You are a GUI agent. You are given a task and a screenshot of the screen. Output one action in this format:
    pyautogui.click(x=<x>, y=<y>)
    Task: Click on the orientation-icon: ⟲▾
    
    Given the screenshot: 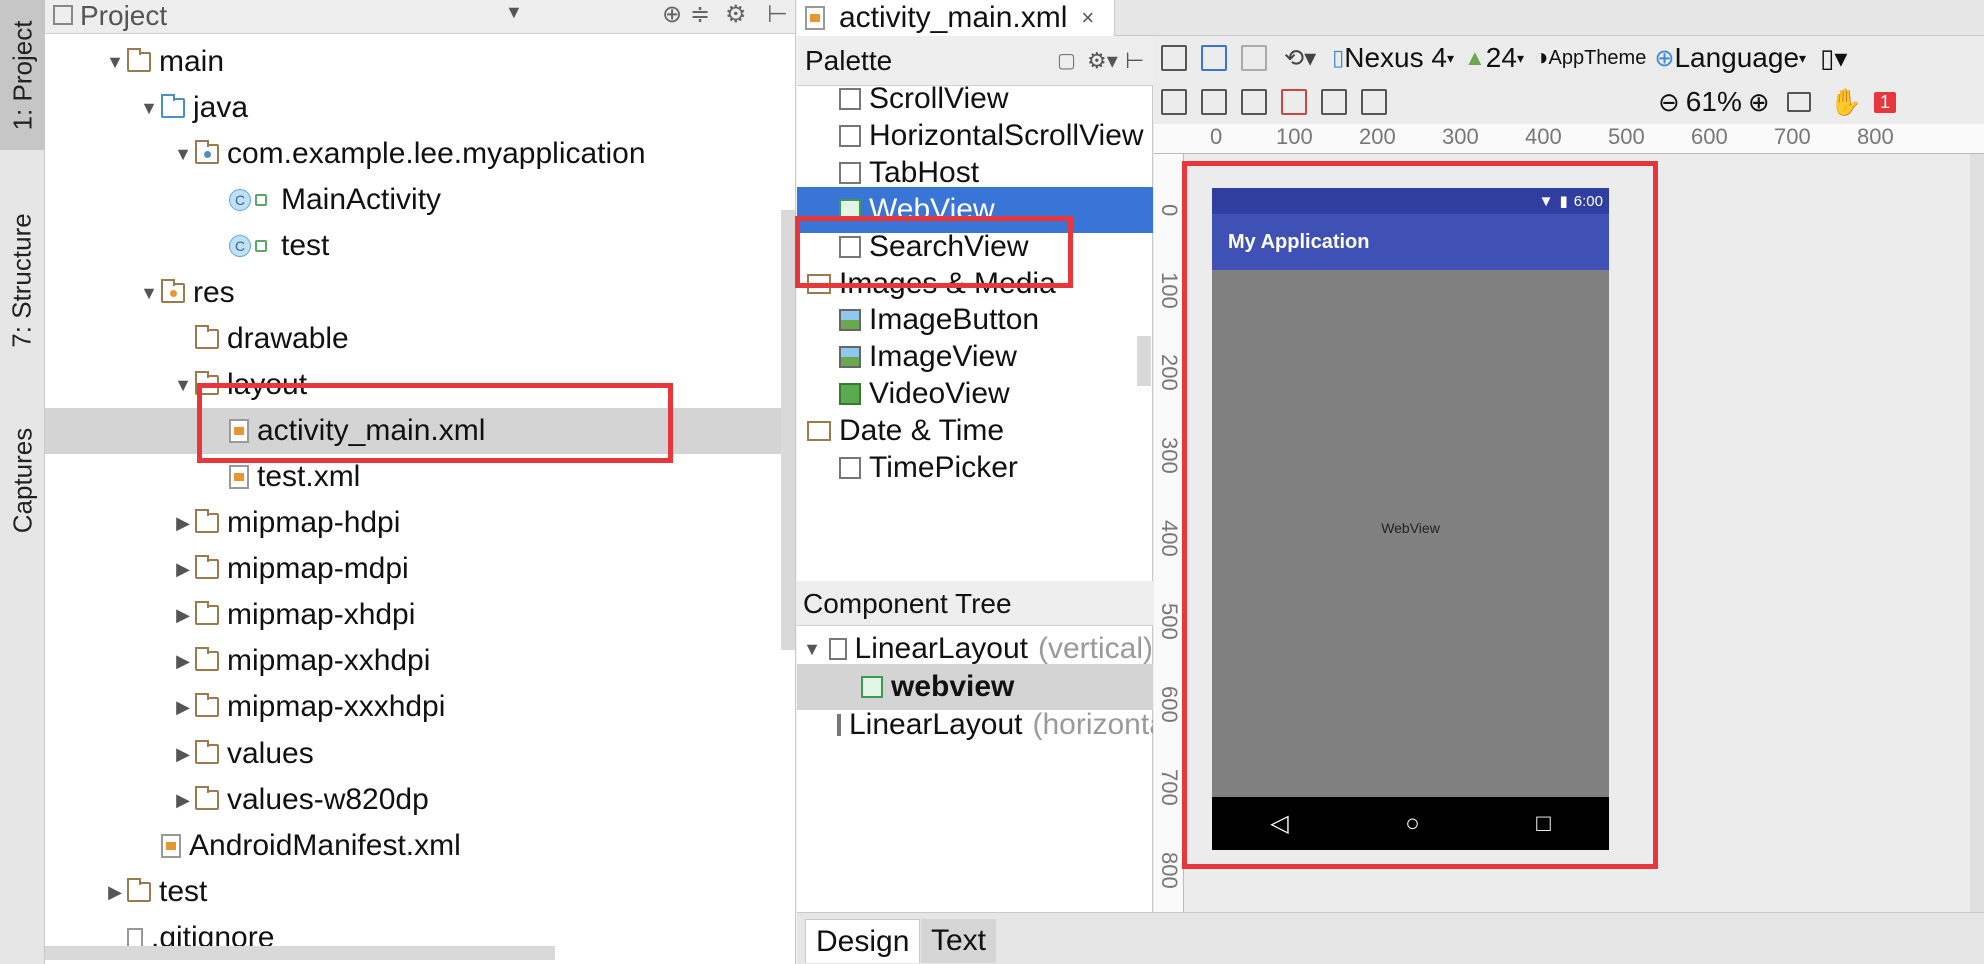 What is the action you would take?
    pyautogui.click(x=1300, y=58)
    